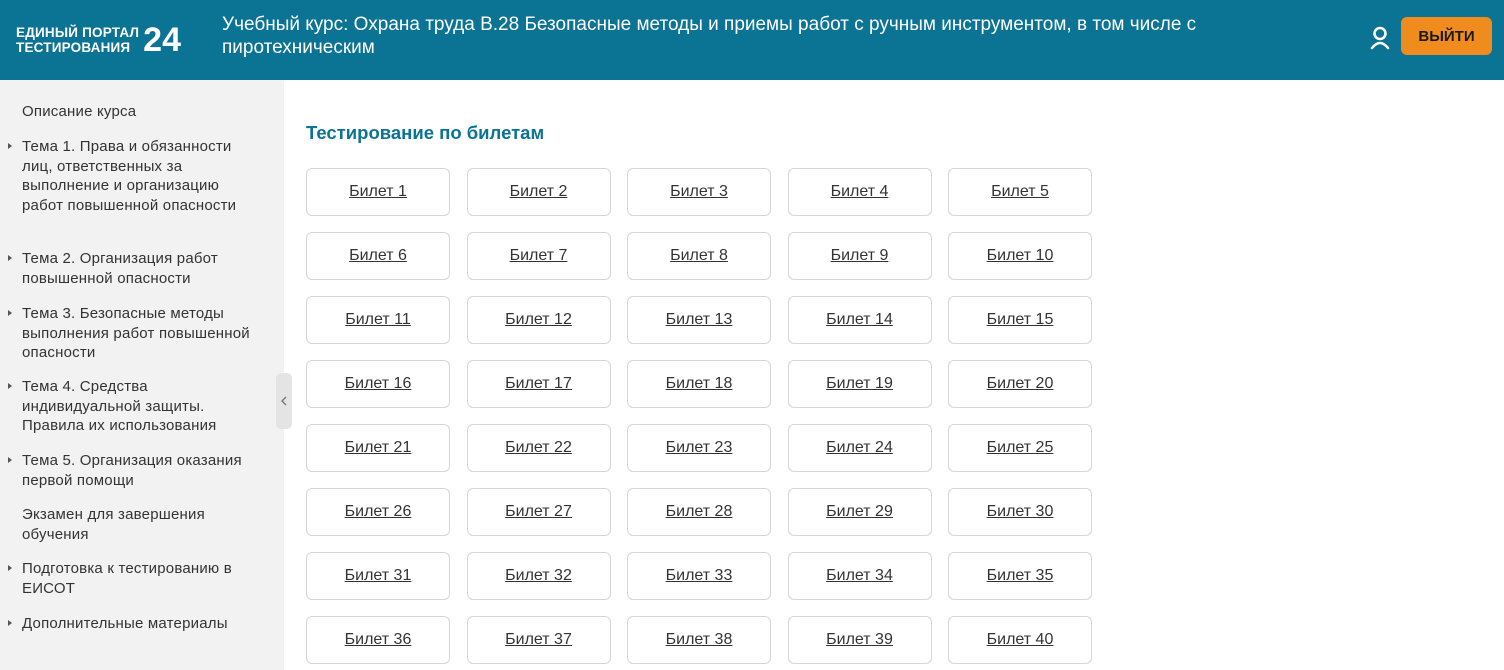 The image size is (1504, 670). I want to click on ticket-button: Билет 15, so click(1020, 320).